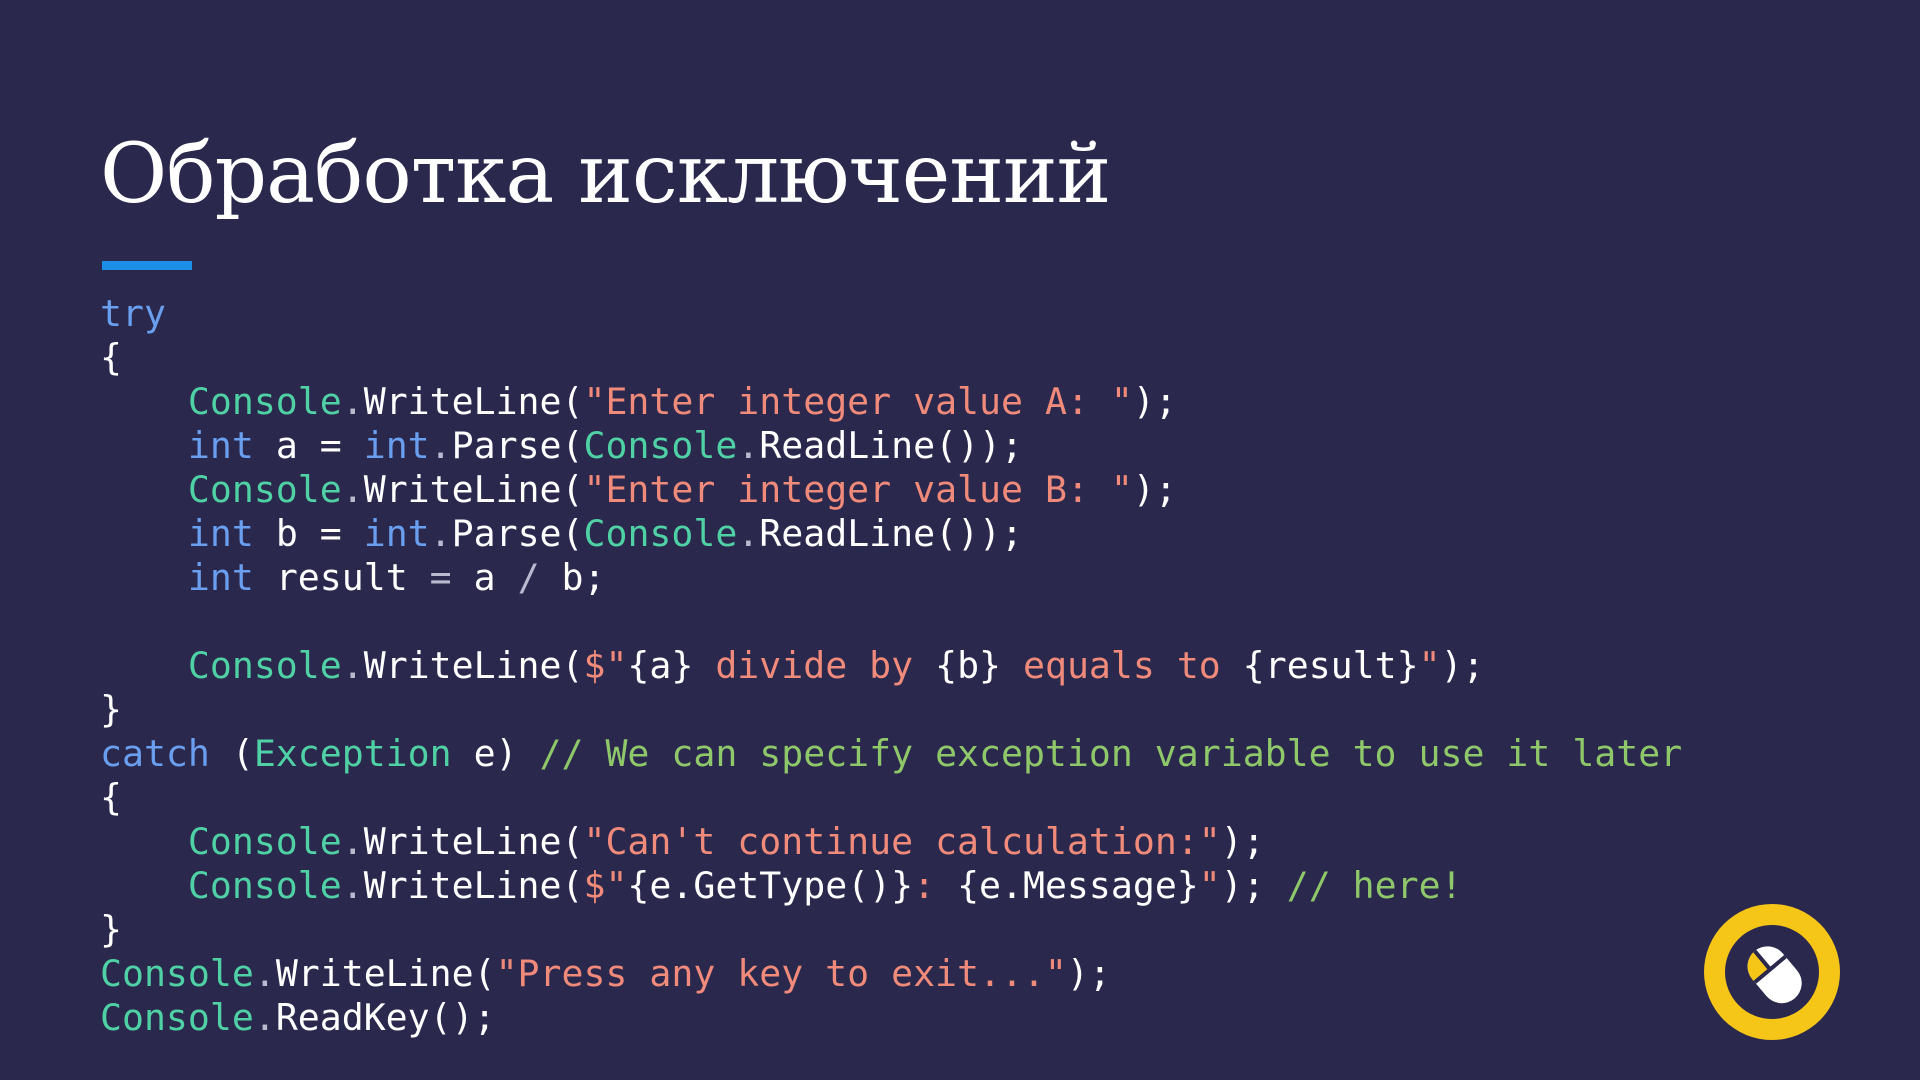 The width and height of the screenshot is (1920, 1080). Describe the element at coordinates (231, 753) in the screenshot. I see `code-token: (` at that location.